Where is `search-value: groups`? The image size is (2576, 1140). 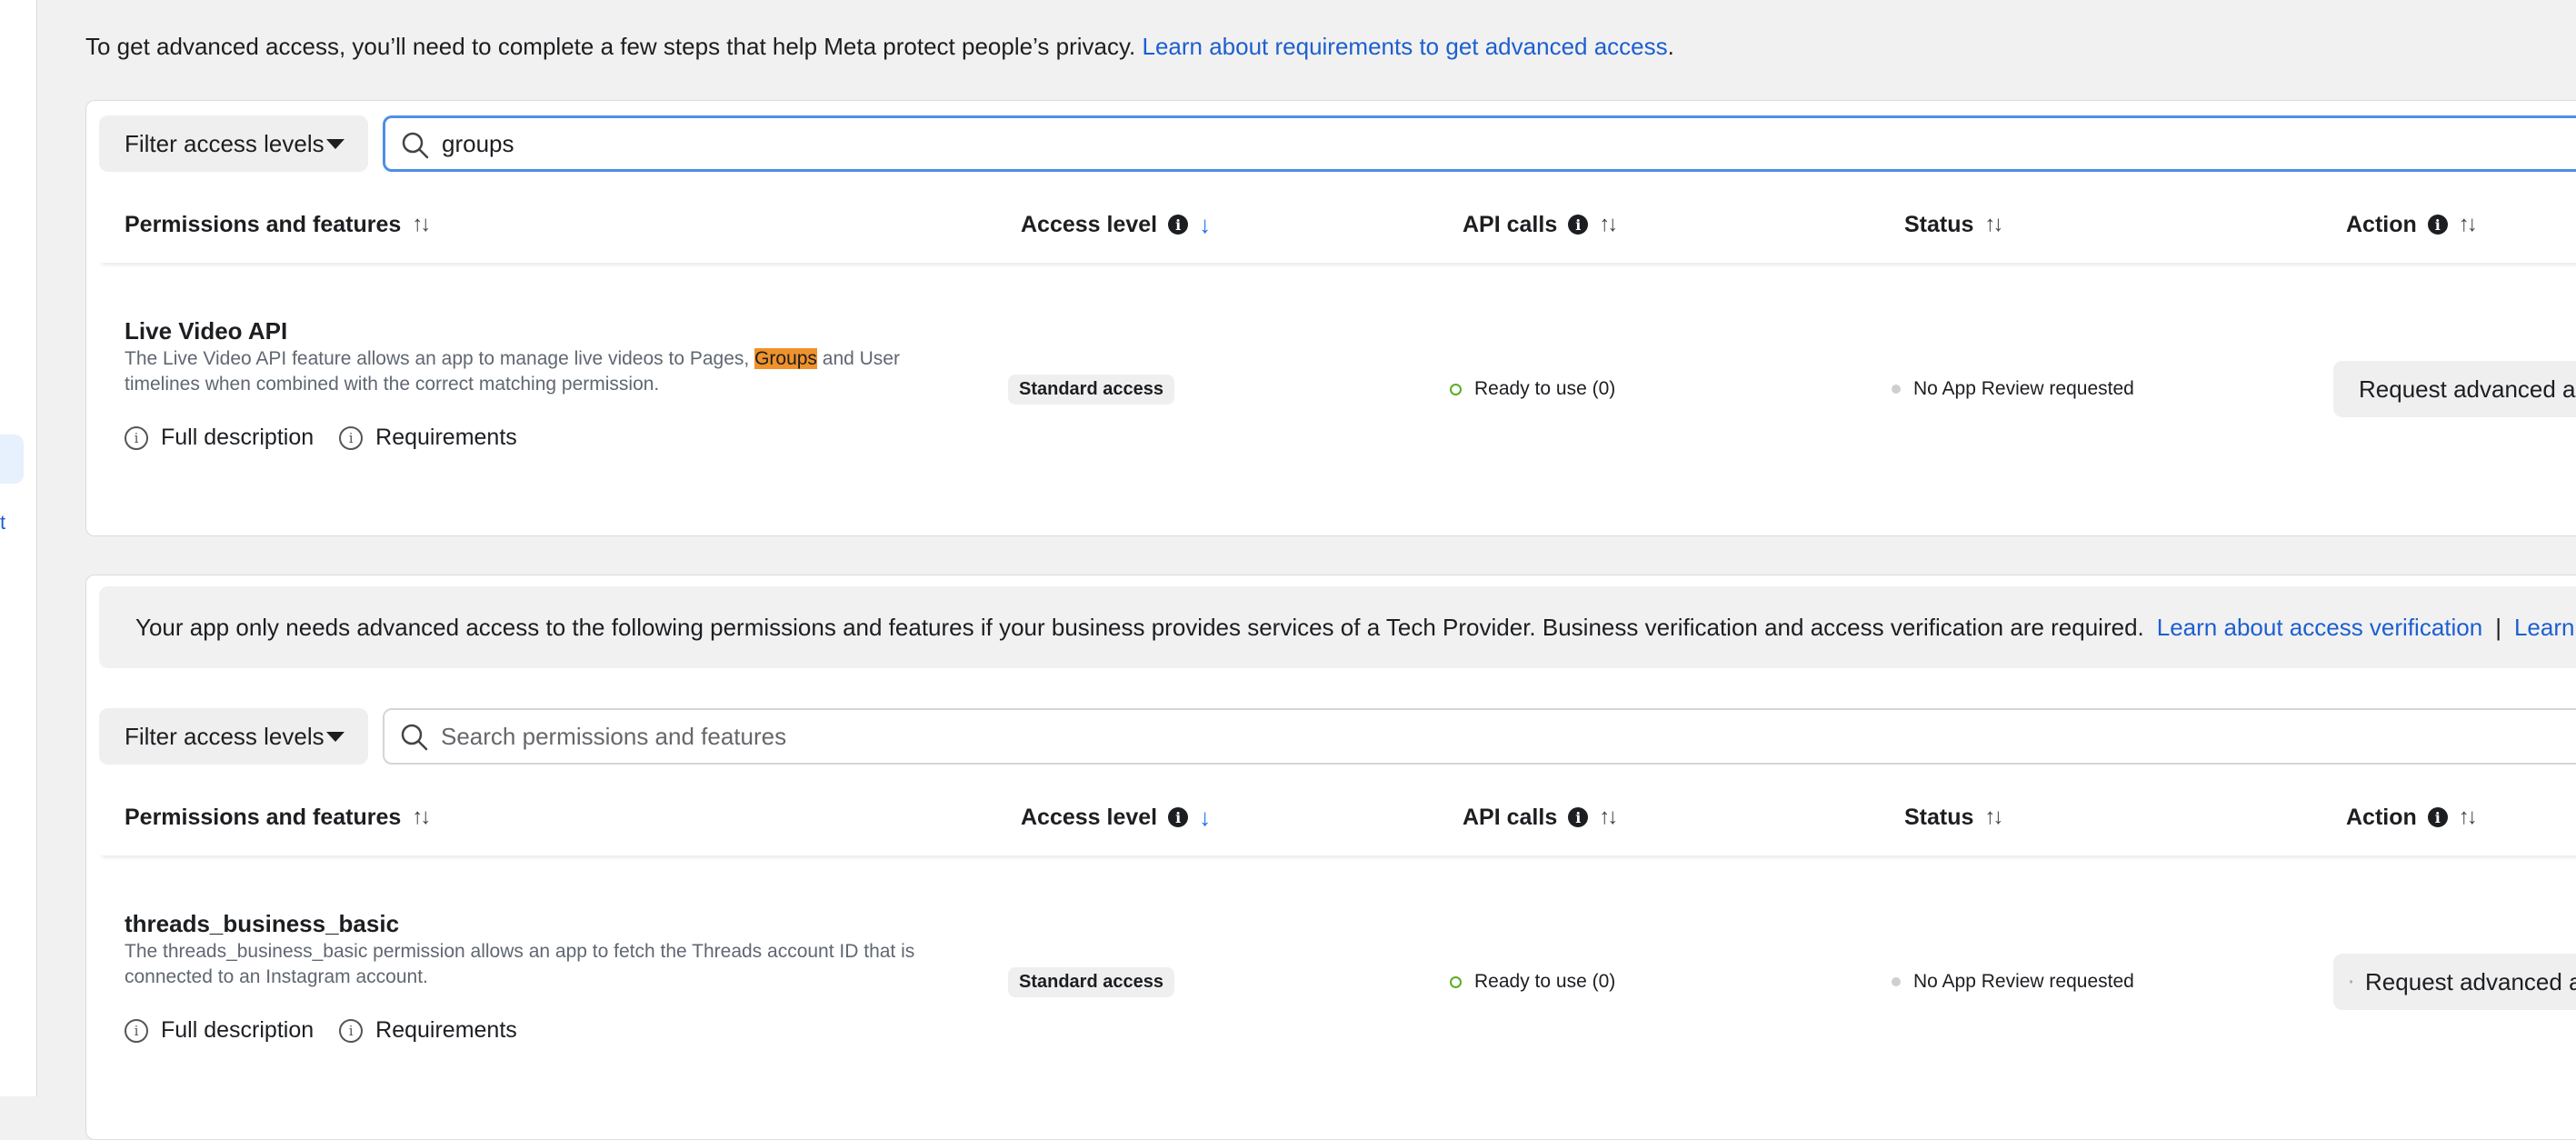 search-value: groups is located at coordinates (478, 143).